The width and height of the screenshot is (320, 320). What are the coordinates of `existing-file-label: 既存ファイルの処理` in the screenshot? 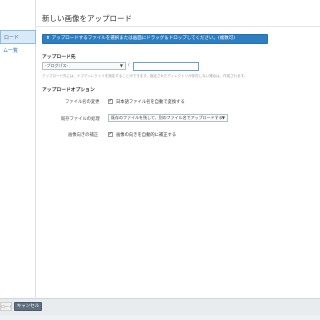 It's located at (80, 119).